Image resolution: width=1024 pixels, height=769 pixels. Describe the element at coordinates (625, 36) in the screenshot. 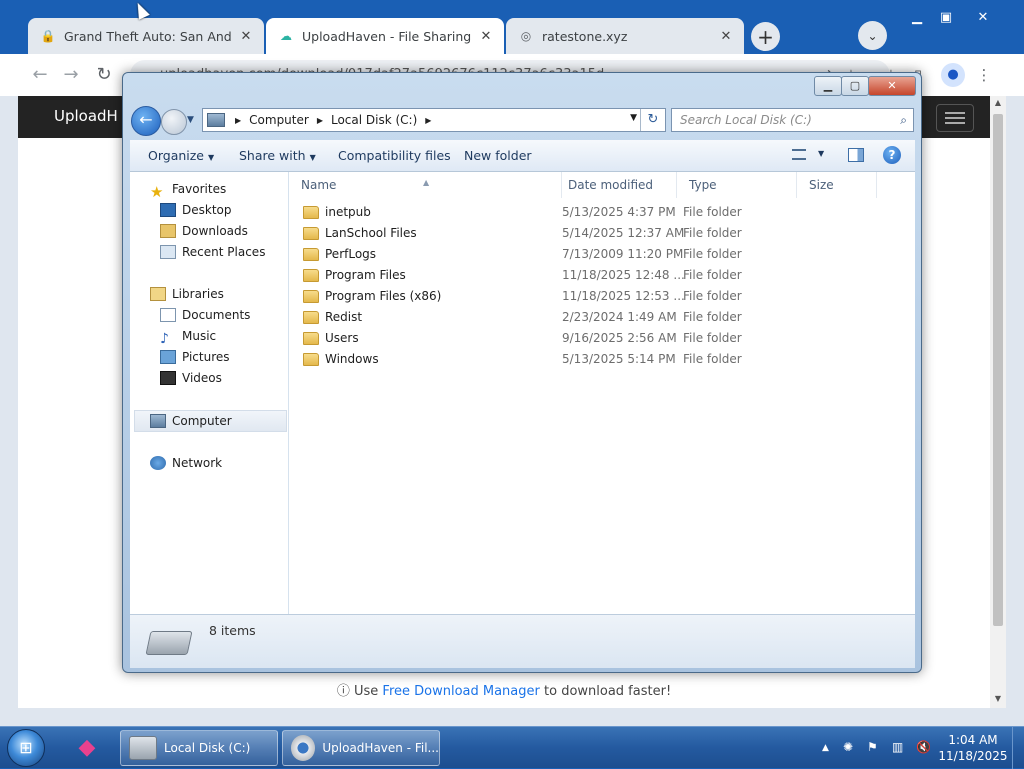

I see `tab-ratestone: ◎ ratestone.xyz ✕` at that location.